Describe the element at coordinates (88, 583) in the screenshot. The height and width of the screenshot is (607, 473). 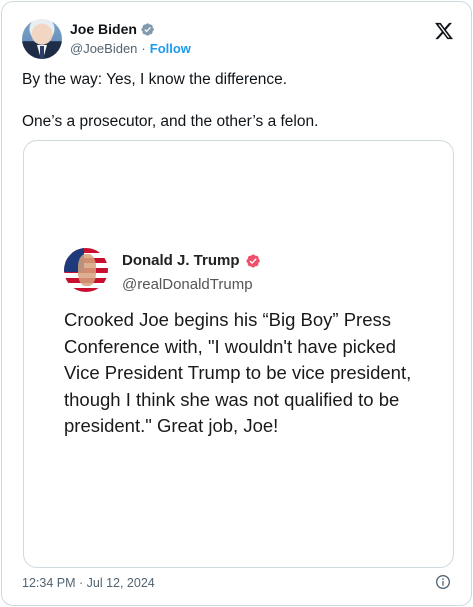
I see `post-timestamp: 12:34 PM · Jul 12, 2024` at that location.